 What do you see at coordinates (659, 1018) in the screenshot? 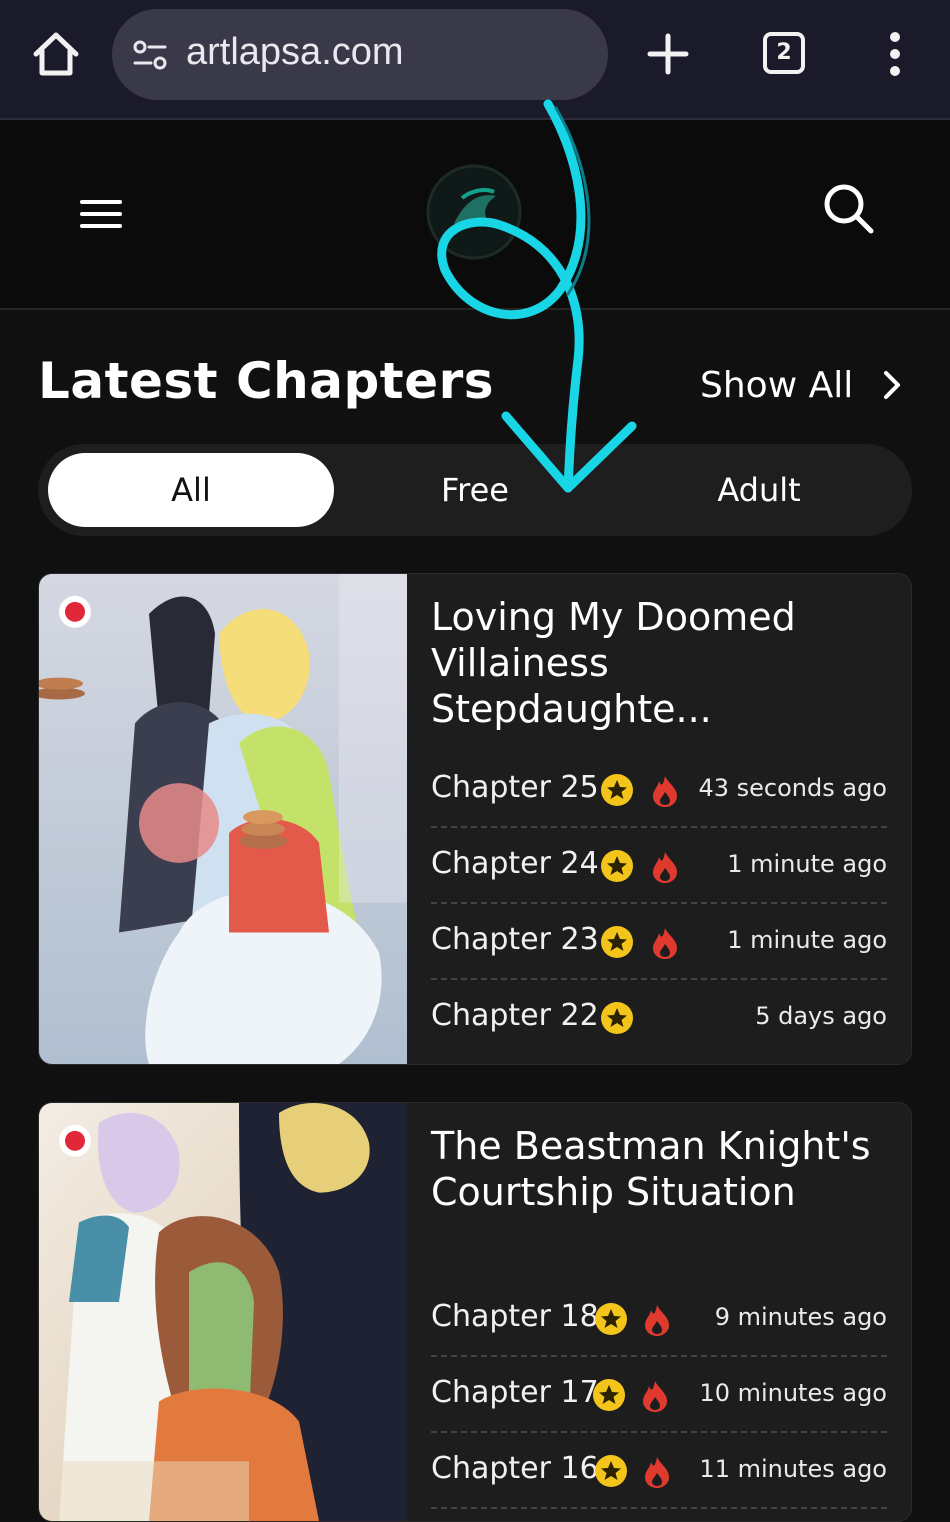
I see `chapter-row: Chapter 22 5 days ago` at bounding box center [659, 1018].